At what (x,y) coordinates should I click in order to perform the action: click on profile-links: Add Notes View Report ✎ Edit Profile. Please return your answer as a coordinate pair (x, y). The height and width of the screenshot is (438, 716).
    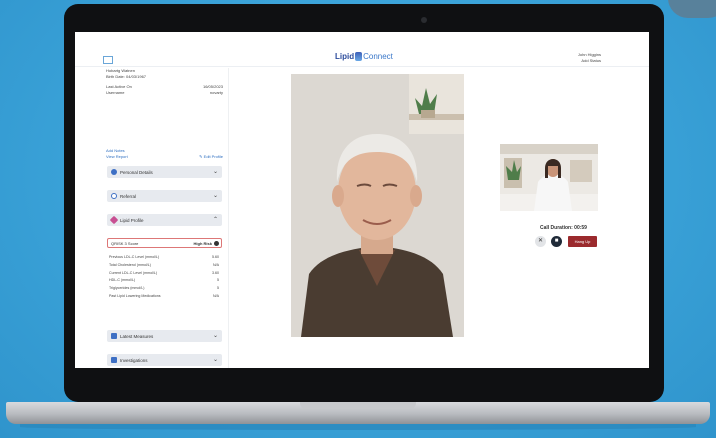
    Looking at the image, I should click on (164, 154).